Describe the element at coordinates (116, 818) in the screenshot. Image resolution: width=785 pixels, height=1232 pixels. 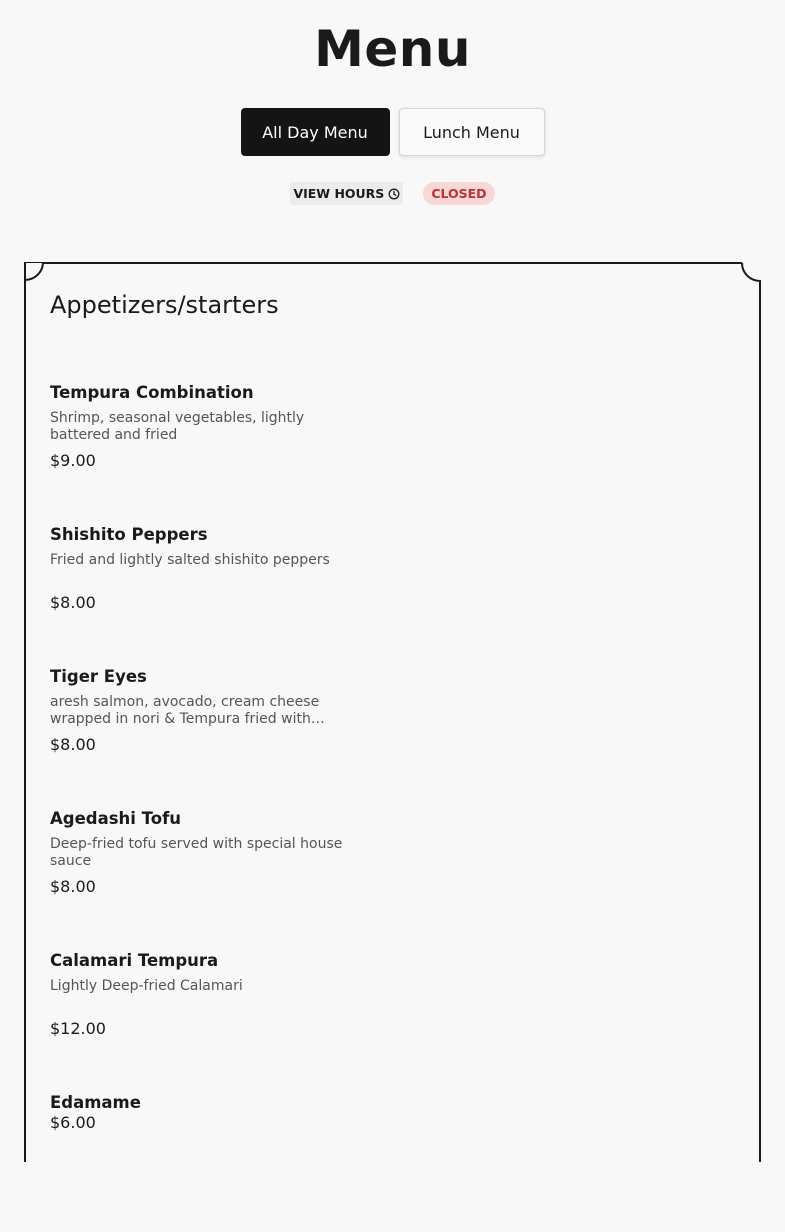
I see `item-name: Agedashi Tofu` at that location.